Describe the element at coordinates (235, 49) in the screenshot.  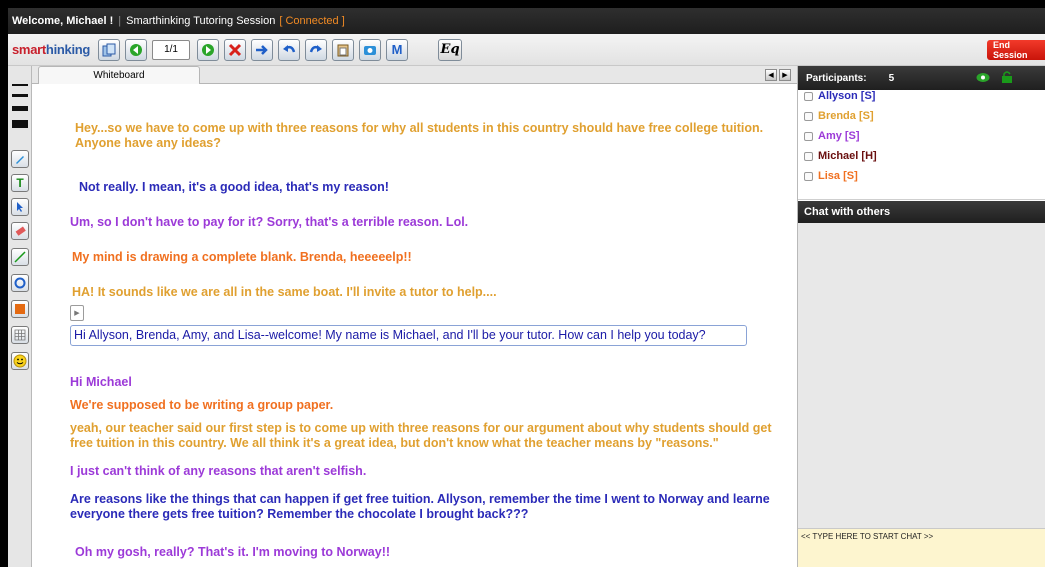
I see `delete-icon` at that location.